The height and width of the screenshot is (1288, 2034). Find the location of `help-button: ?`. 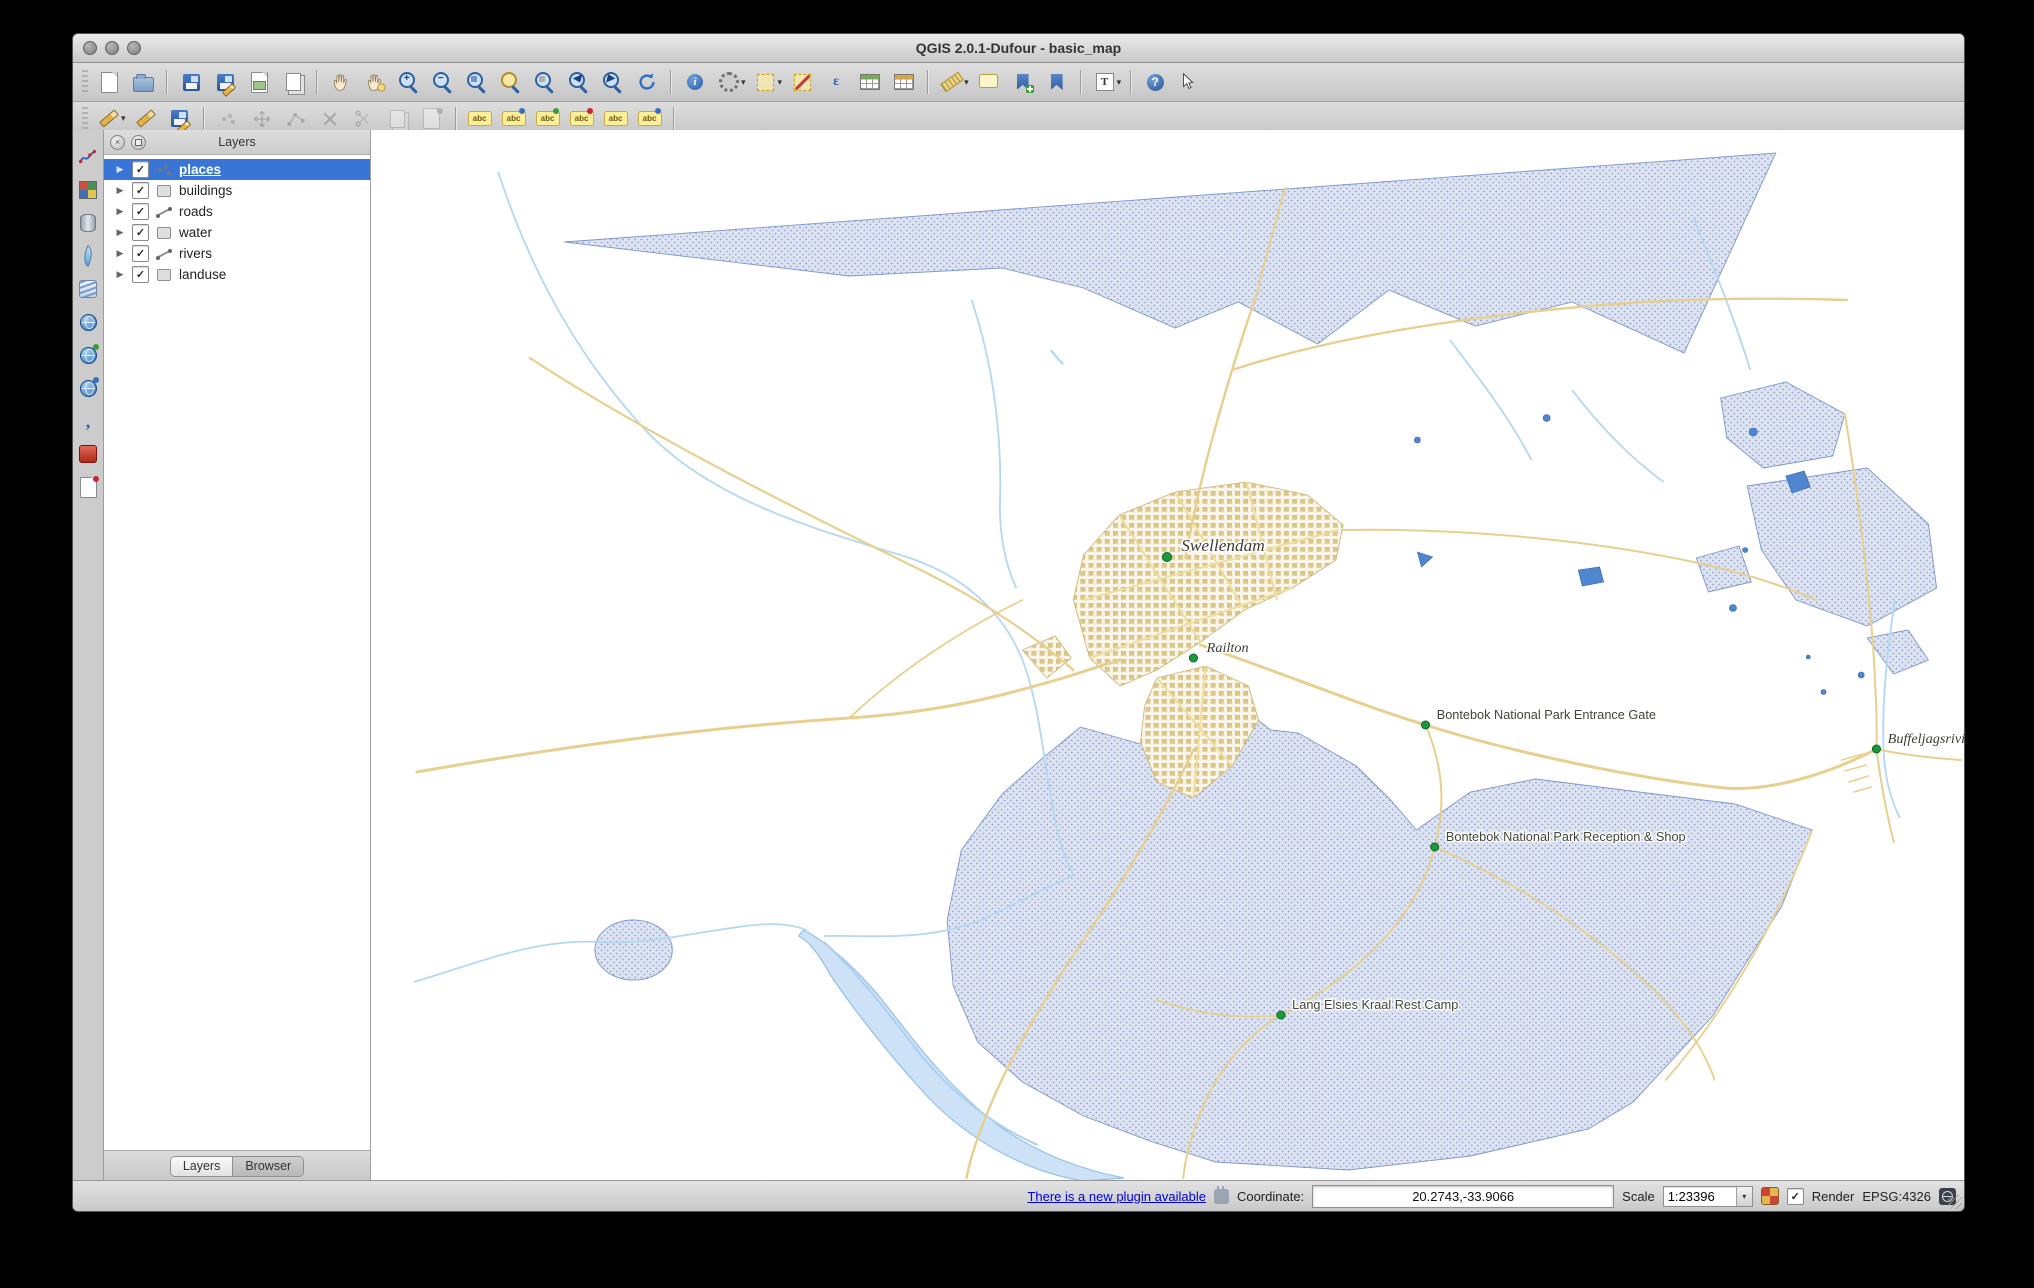

help-button: ? is located at coordinates (1155, 82).